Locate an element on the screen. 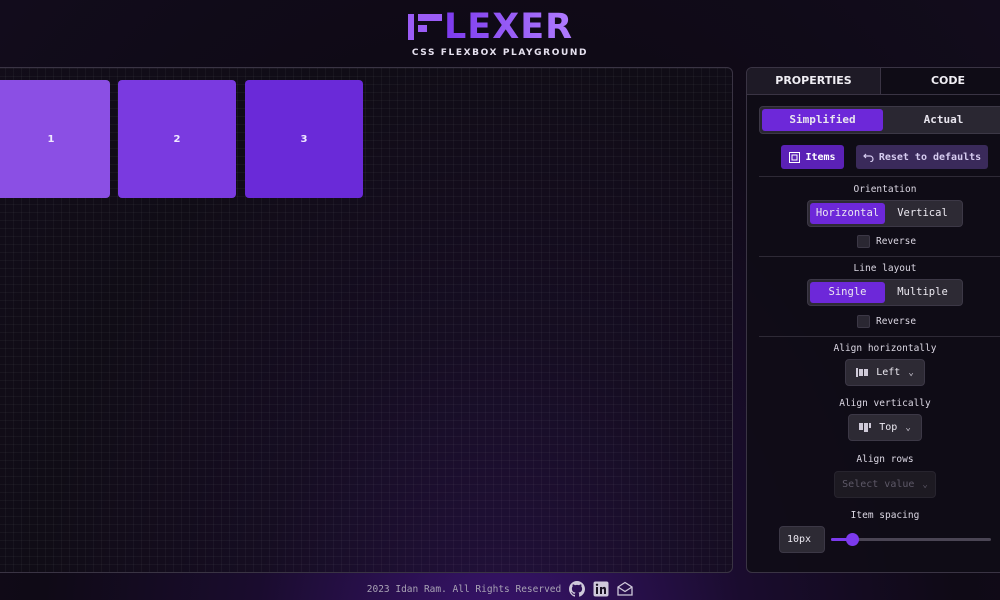 The width and height of the screenshot is (1000, 600). orientation-horizontal-button: Horizontal is located at coordinates (847, 213).